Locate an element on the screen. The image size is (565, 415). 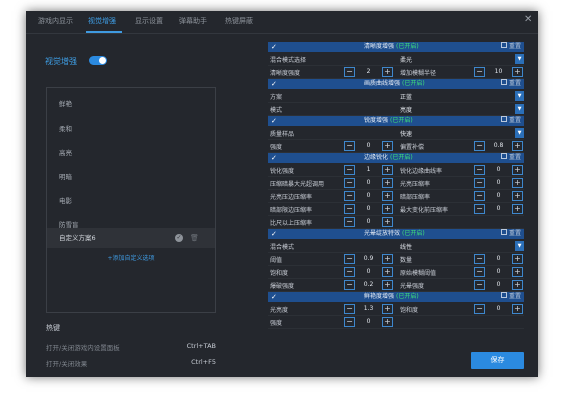
hotkey-value: Ctrl+TAB is located at coordinates (201, 346).